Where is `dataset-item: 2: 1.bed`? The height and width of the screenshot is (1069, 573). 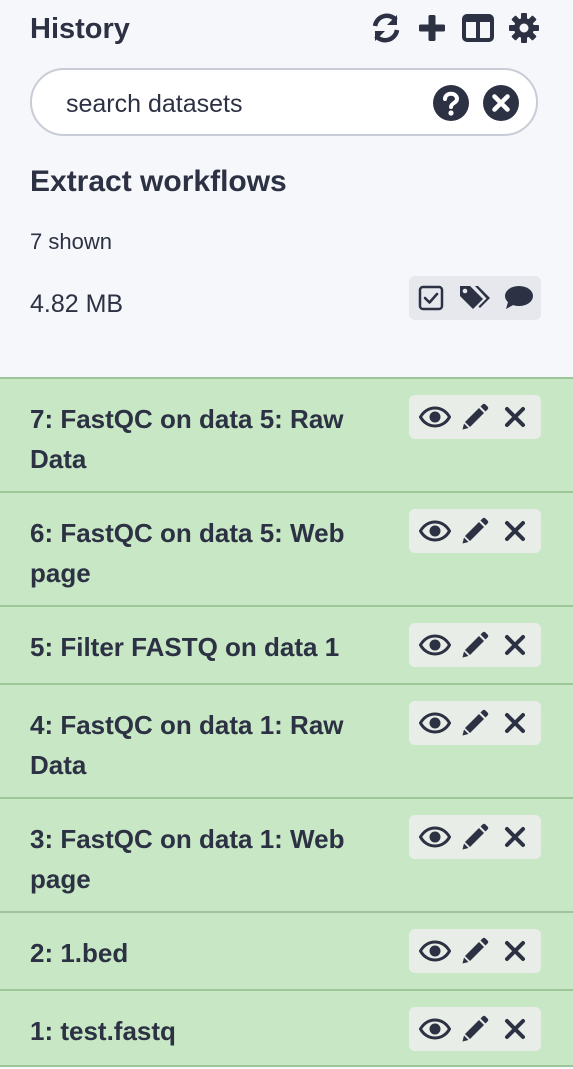 dataset-item: 2: 1.bed is located at coordinates (286, 950).